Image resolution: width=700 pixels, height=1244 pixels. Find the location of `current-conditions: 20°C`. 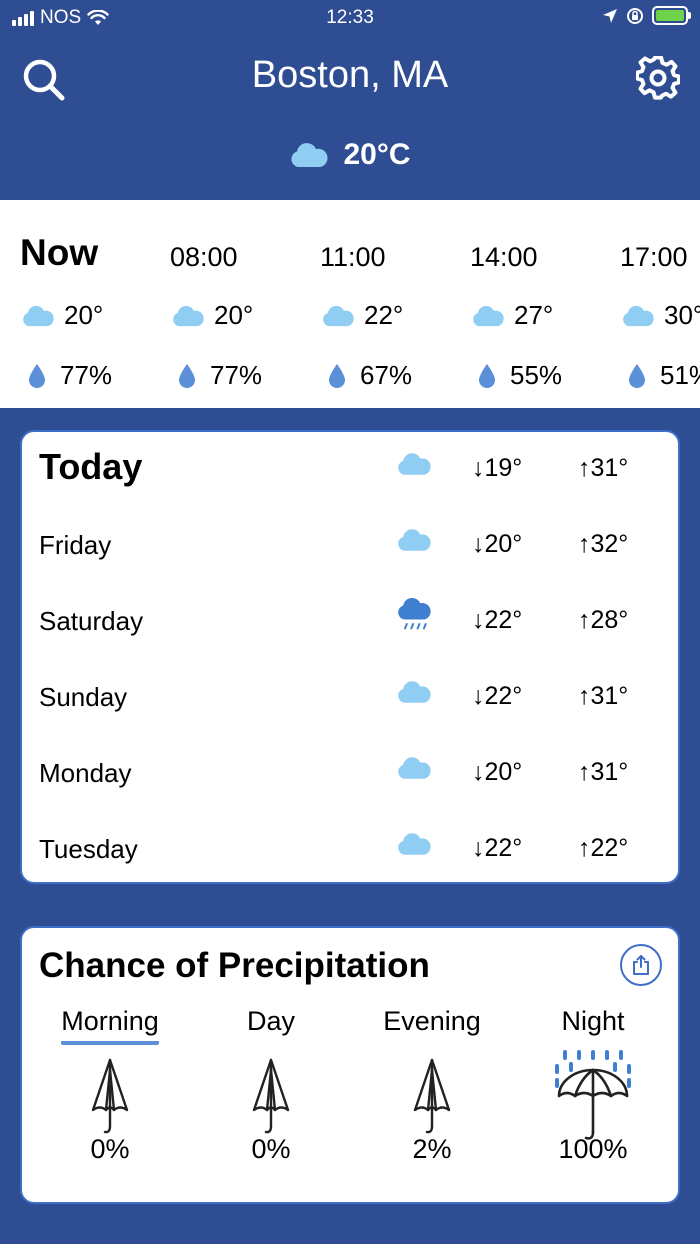

current-conditions: 20°C is located at coordinates (350, 155).